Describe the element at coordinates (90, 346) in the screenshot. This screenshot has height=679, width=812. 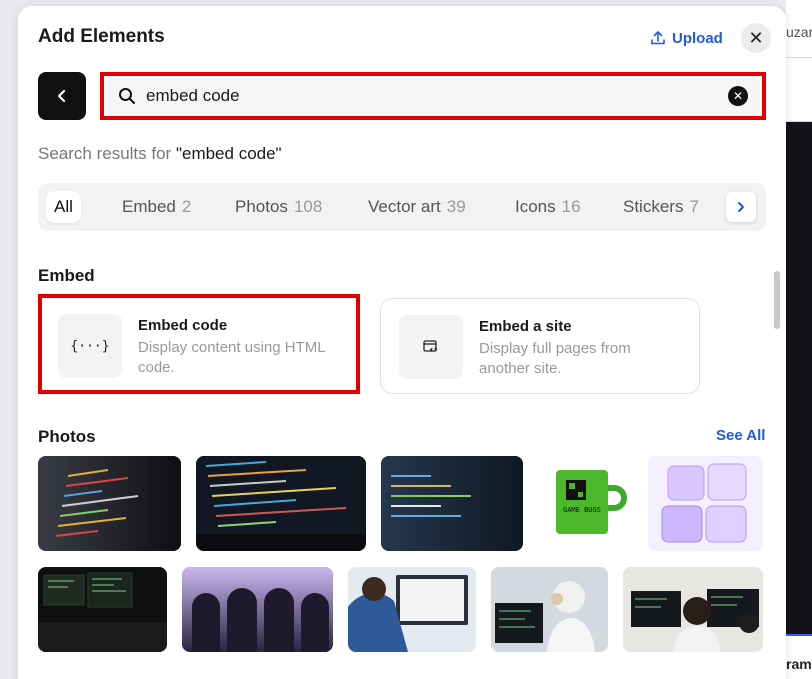
I see `code-braces-icon: {···}` at that location.